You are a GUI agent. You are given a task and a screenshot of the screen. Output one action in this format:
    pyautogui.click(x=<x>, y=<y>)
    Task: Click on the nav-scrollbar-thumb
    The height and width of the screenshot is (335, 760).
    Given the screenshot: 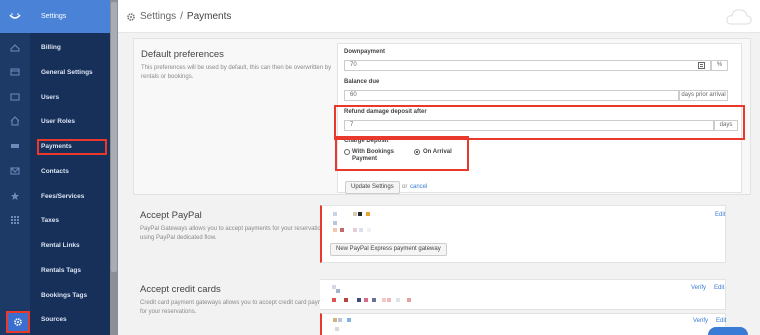 What is the action you would take?
    pyautogui.click(x=114, y=137)
    